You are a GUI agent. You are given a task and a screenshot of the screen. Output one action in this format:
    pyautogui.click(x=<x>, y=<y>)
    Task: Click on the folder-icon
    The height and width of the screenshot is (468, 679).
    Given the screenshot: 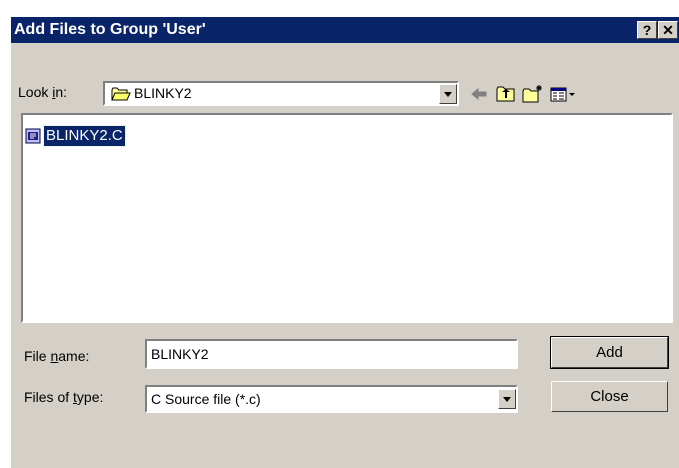 What is the action you would take?
    pyautogui.click(x=121, y=96)
    